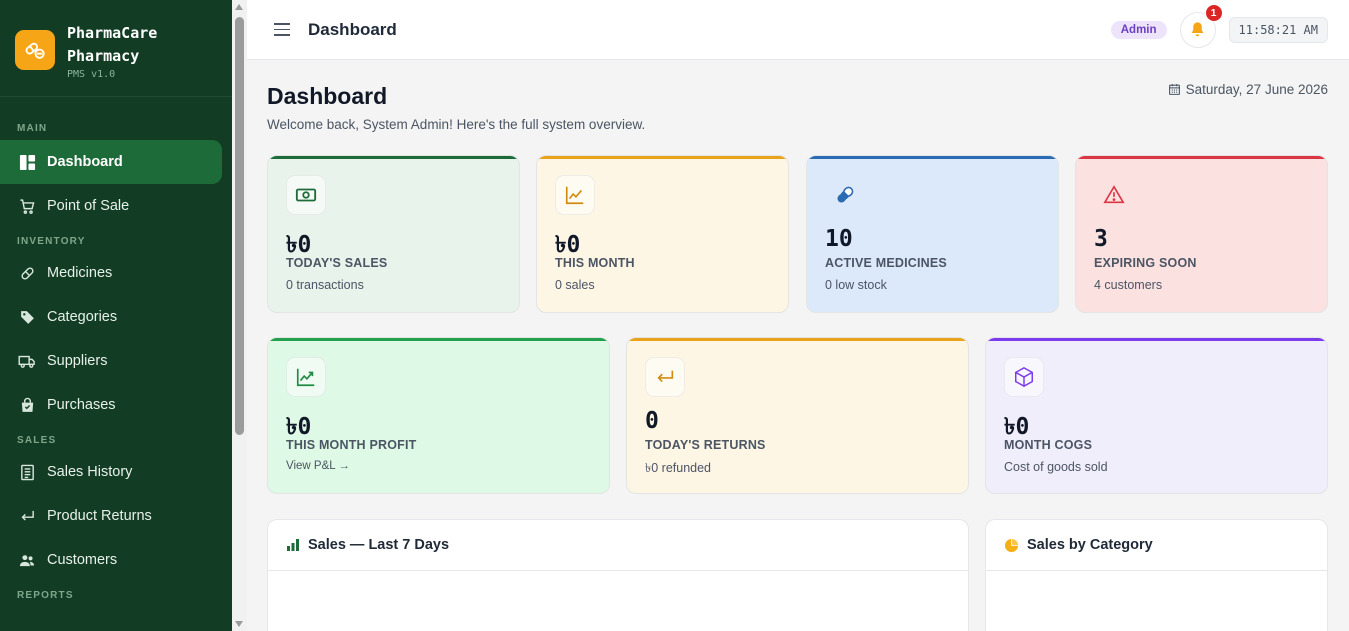 This screenshot has height=631, width=1349. Describe the element at coordinates (91, 74) in the screenshot. I see `brand-version: PMS v1.0` at that location.